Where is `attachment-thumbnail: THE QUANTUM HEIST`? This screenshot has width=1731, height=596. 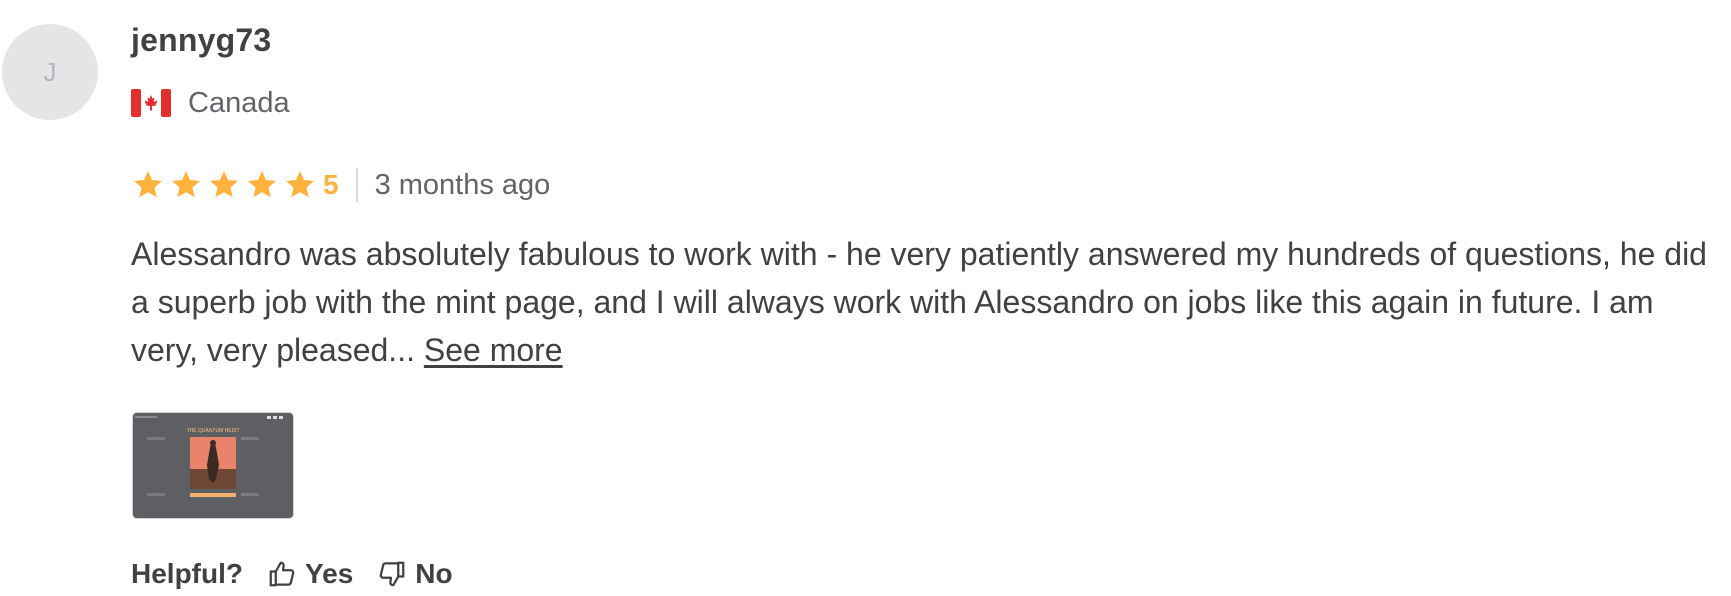 attachment-thumbnail: THE QUANTUM HEIST is located at coordinates (213, 465).